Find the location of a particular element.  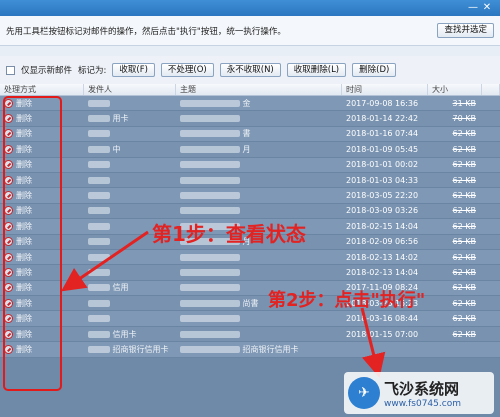

row-subject-cell: 尚書 is located at coordinates (259, 303).